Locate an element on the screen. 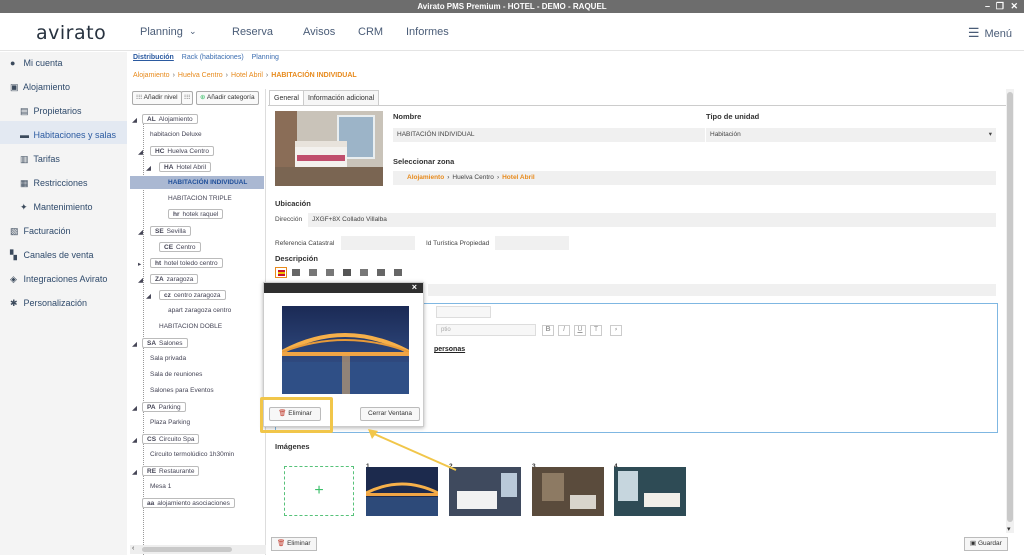 The image size is (1024, 555). zona-item: Huelva Centro is located at coordinates (473, 177).